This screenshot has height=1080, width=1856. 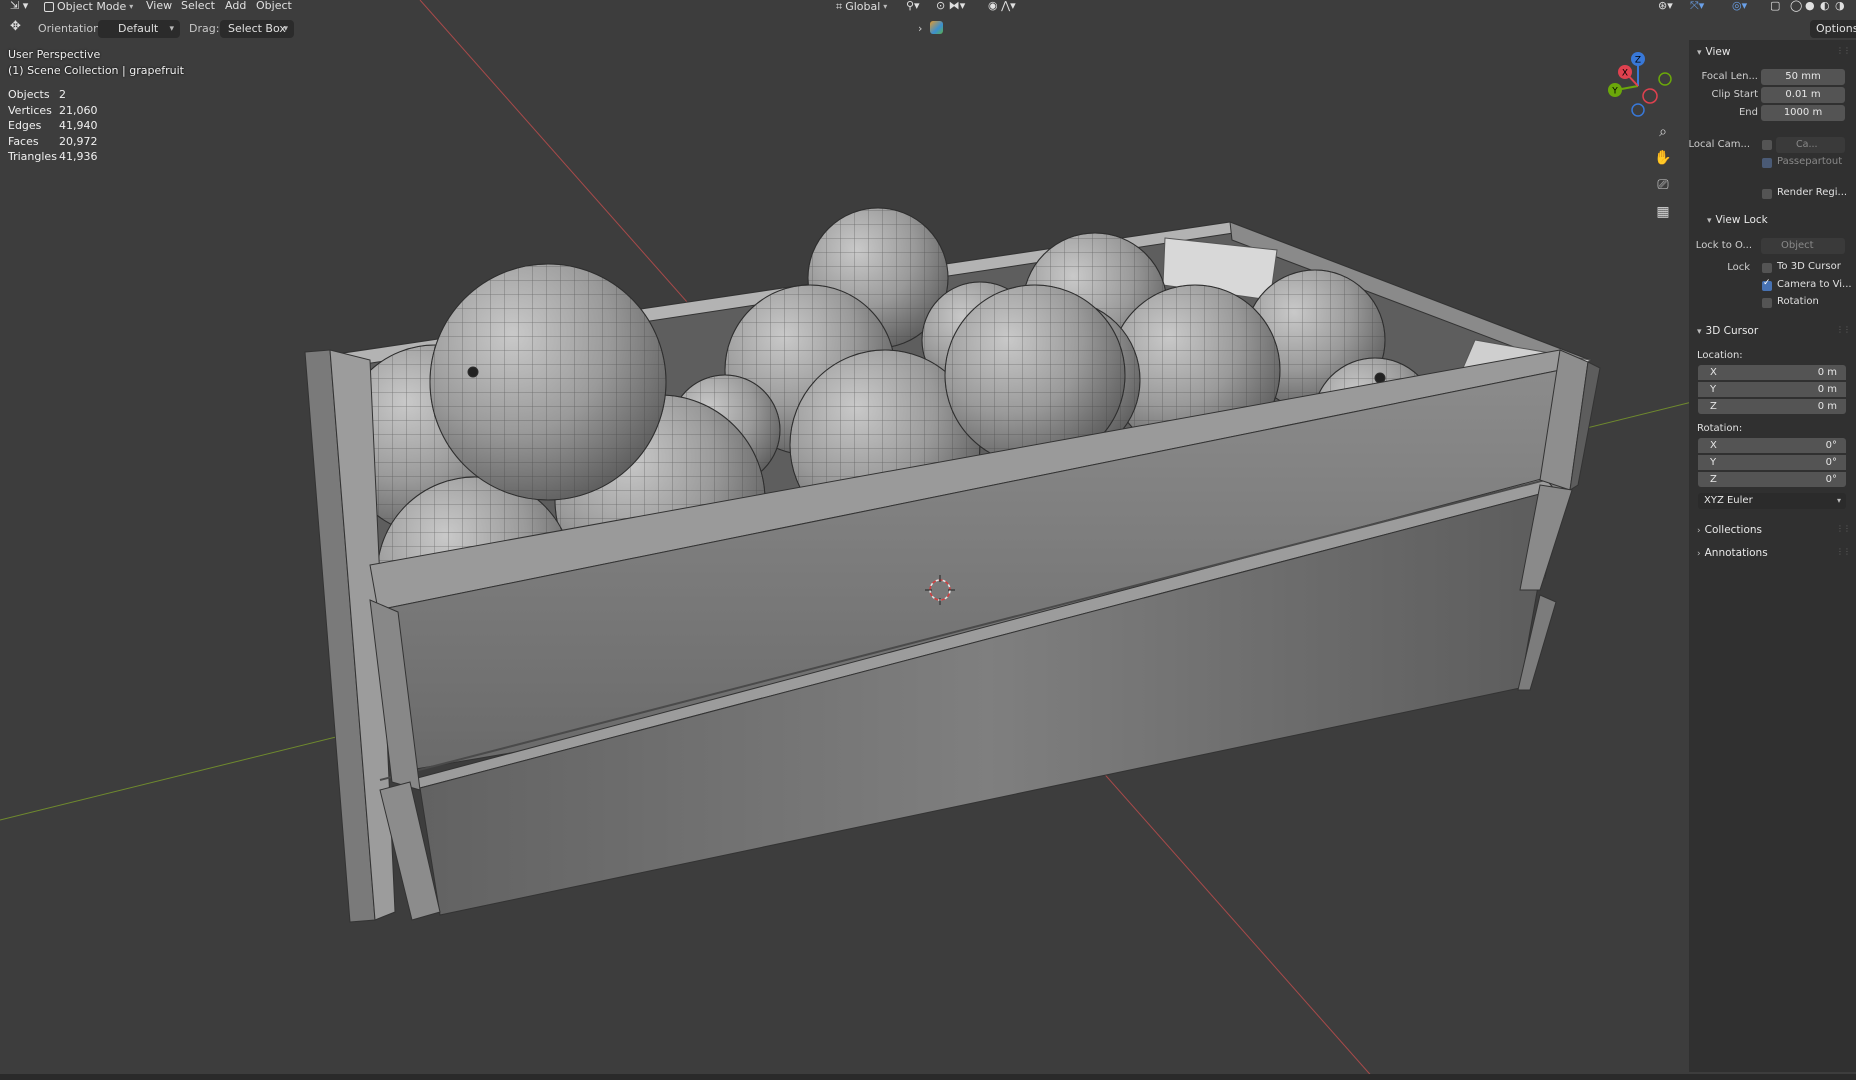 I want to click on drag-label: Drag:, so click(x=204, y=28).